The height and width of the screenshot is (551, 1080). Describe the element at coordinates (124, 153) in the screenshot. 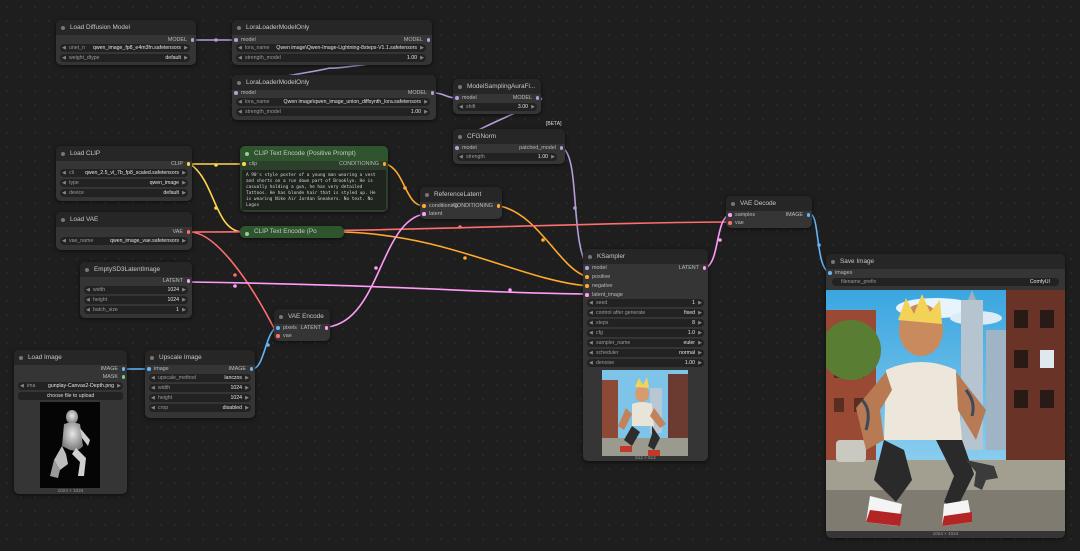

I see `node-title: Load CLIP` at that location.